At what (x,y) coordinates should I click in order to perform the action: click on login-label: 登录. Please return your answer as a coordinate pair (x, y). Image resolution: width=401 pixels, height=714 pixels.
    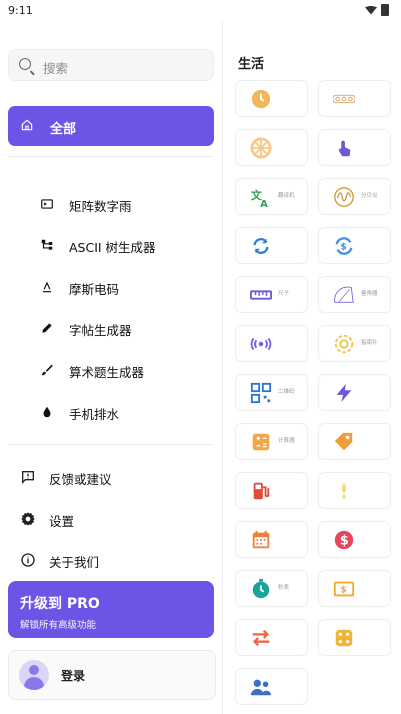
    Looking at the image, I should click on (73, 676).